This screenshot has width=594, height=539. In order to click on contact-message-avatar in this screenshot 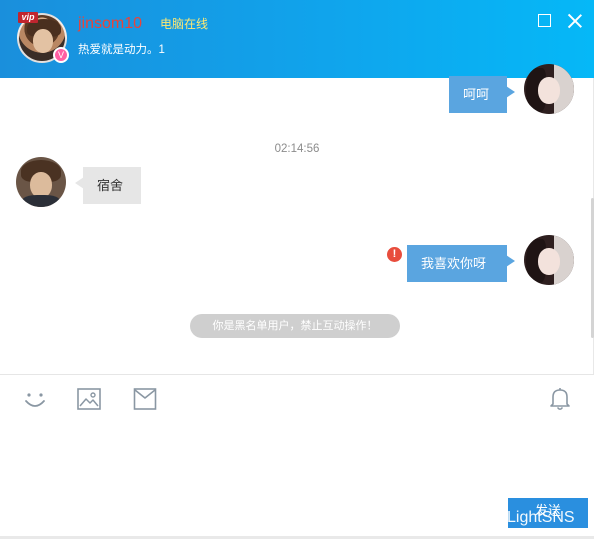, I will do `click(41, 182)`.